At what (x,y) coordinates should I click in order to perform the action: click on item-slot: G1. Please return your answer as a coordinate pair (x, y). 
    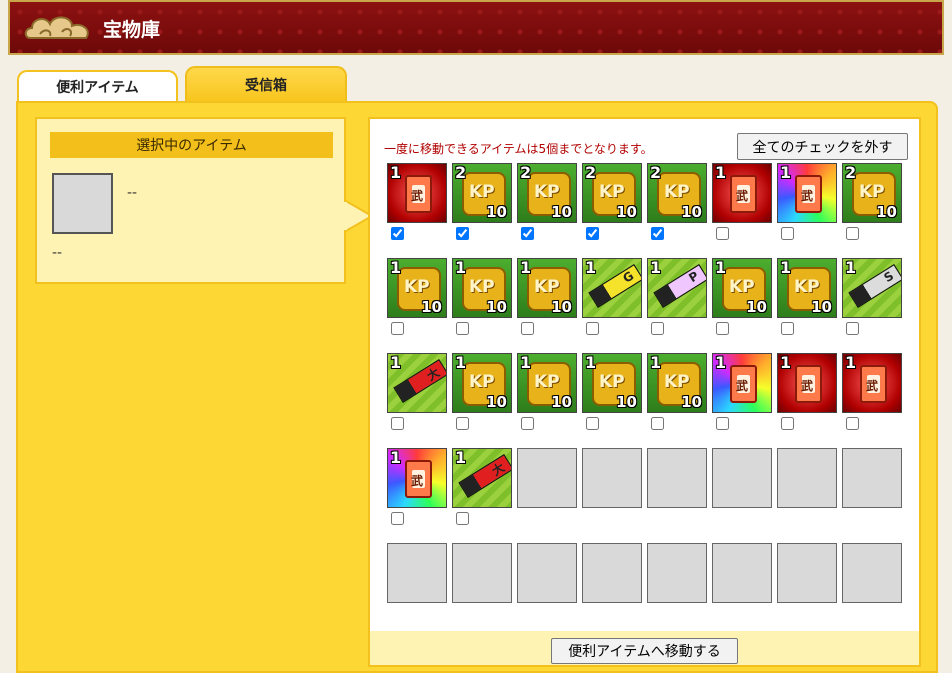
    Looking at the image, I should click on (612, 296).